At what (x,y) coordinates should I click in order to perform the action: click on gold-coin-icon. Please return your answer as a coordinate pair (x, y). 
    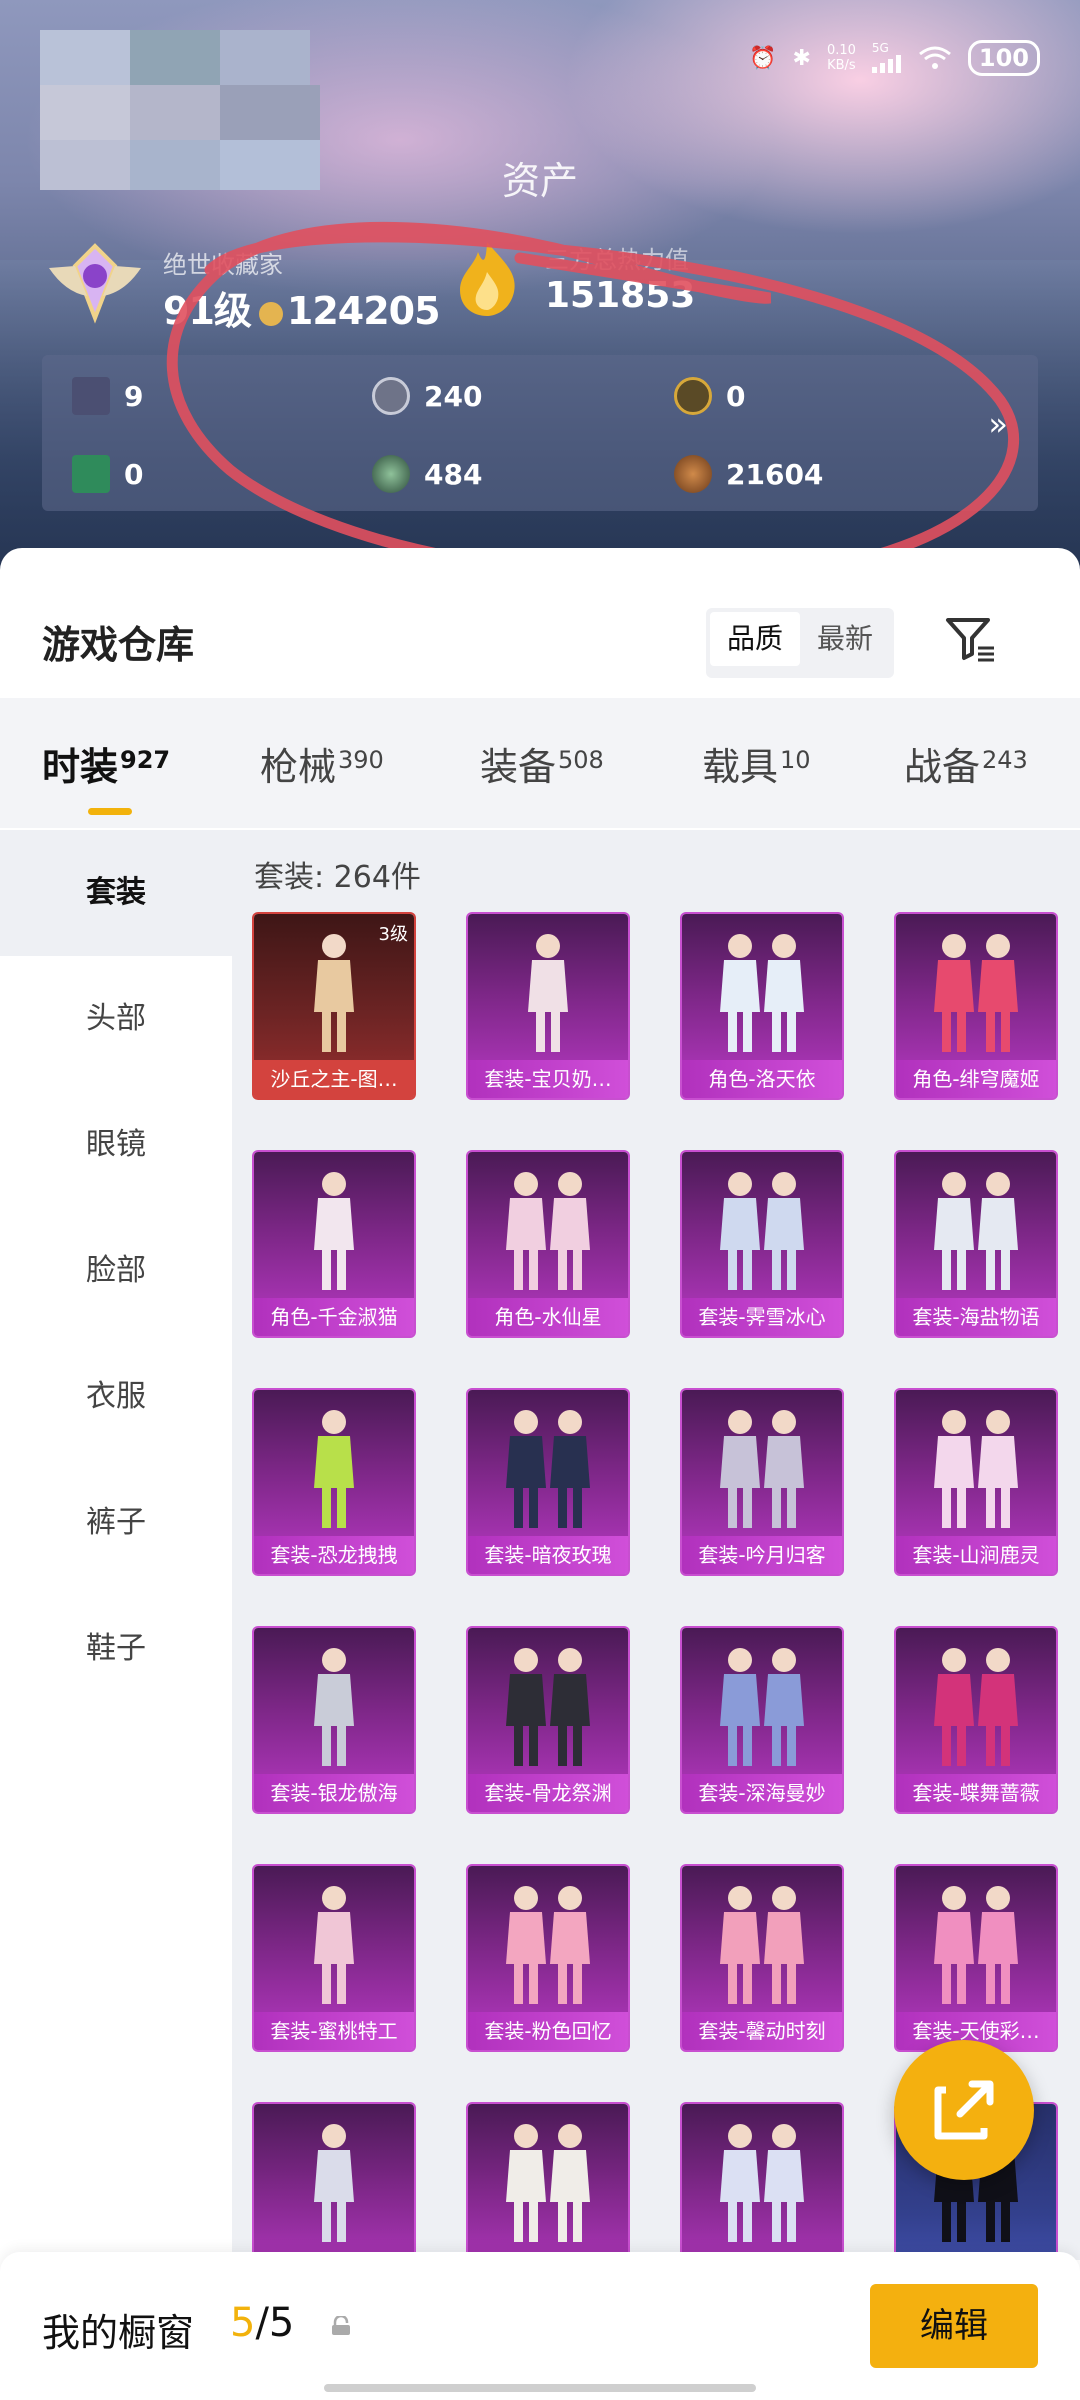
    Looking at the image, I should click on (693, 396).